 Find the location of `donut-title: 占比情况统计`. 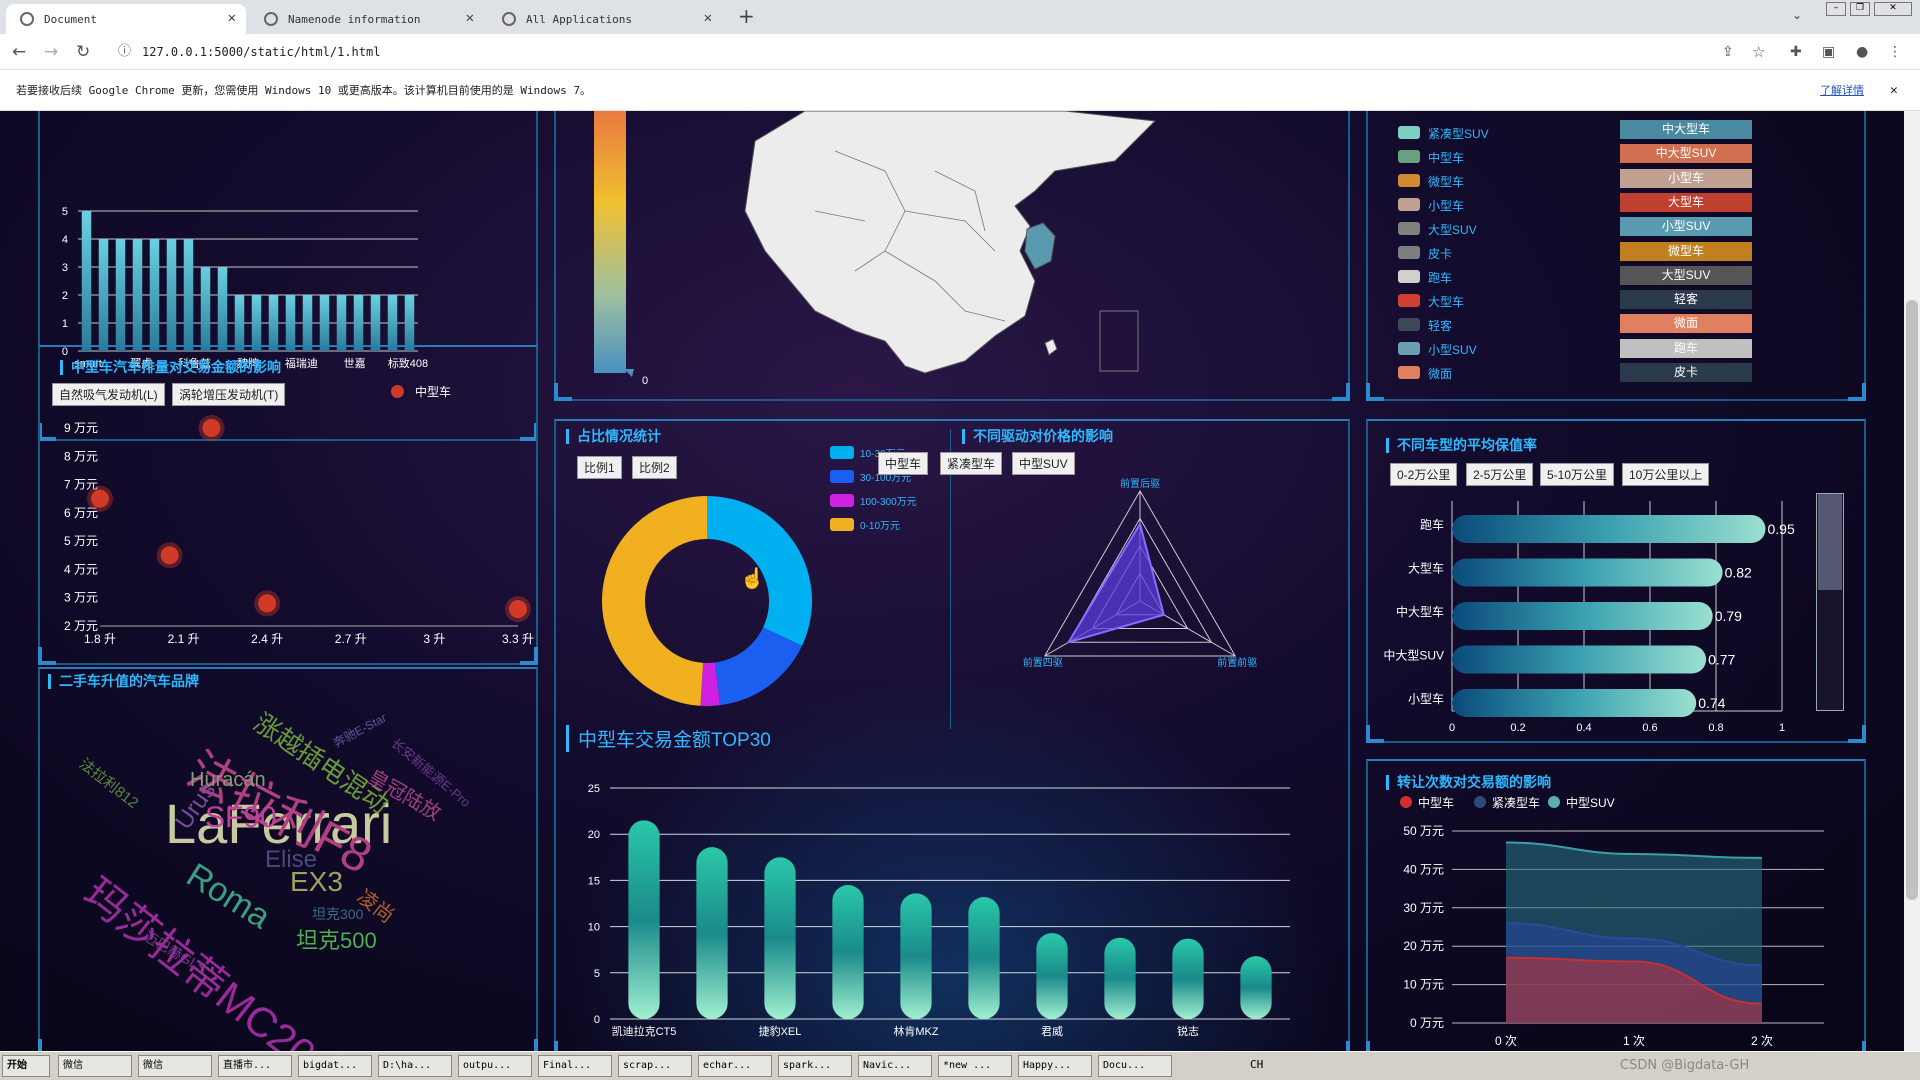

donut-title: 占比情况统计 is located at coordinates (613, 436).